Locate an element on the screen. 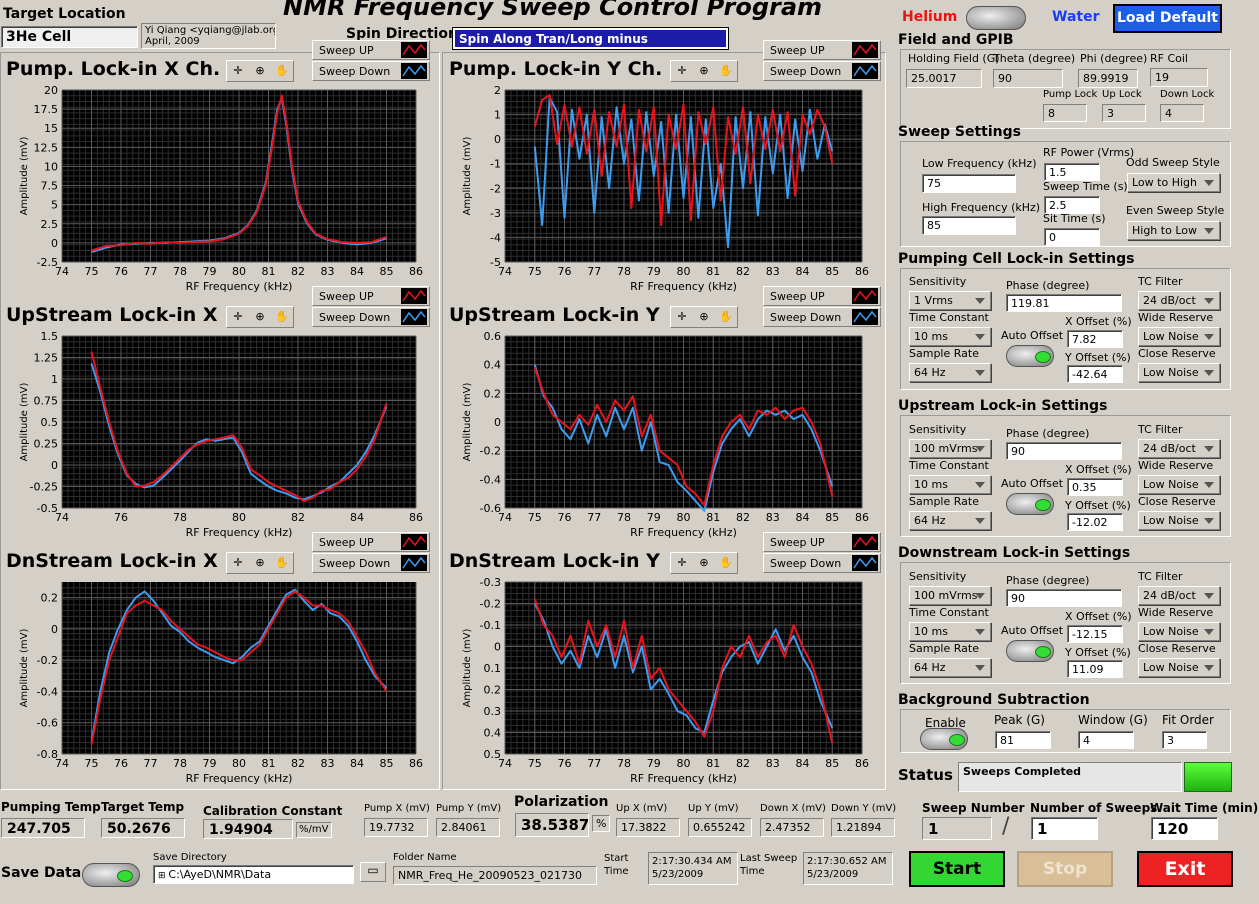 The width and height of the screenshot is (1259, 904). fit-order-input: 3 is located at coordinates (1184, 740).